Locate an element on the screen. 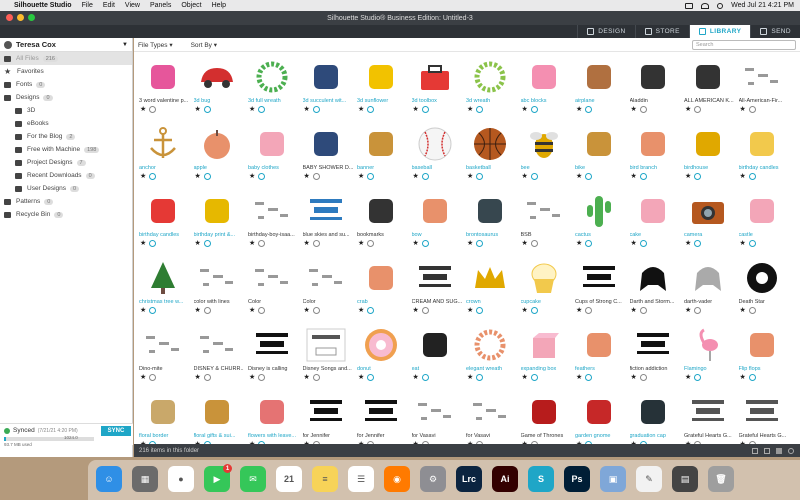 This screenshot has width=800, height=500. design-tile: Flip flops ★ is located at coordinates (762, 353).